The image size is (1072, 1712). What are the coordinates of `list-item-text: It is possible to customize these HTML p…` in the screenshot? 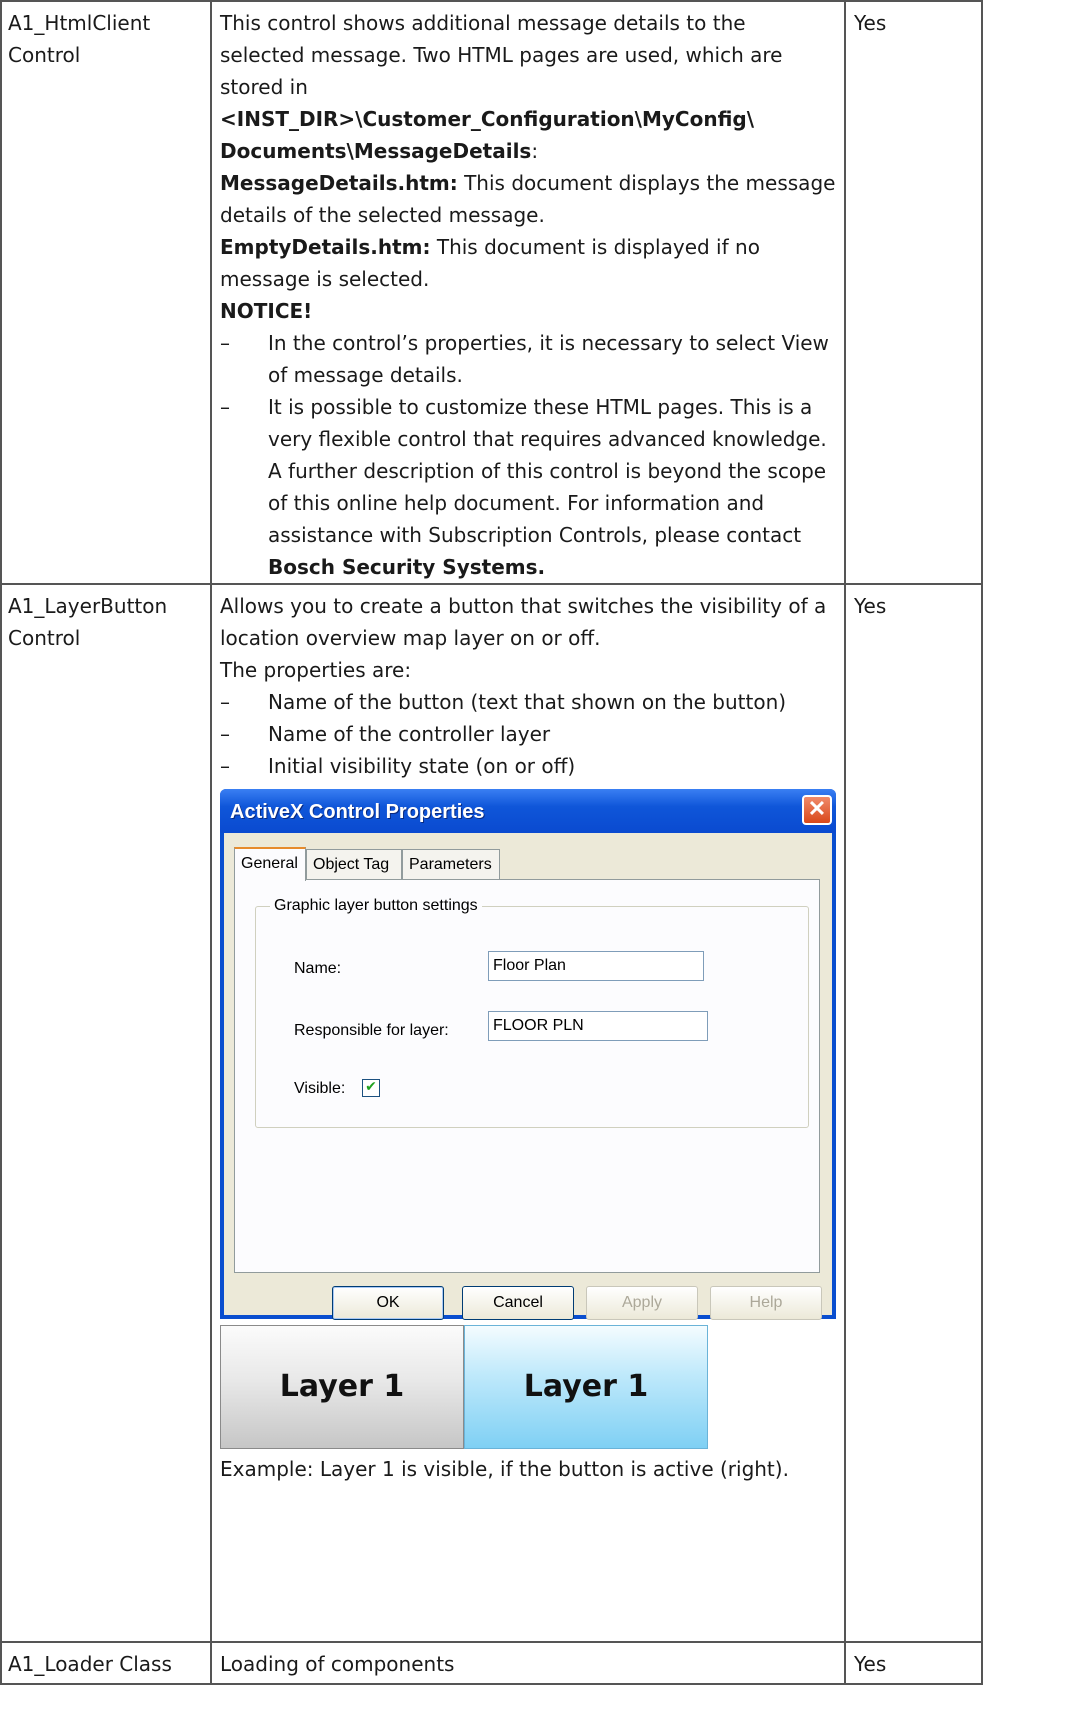 It's located at (552, 487).